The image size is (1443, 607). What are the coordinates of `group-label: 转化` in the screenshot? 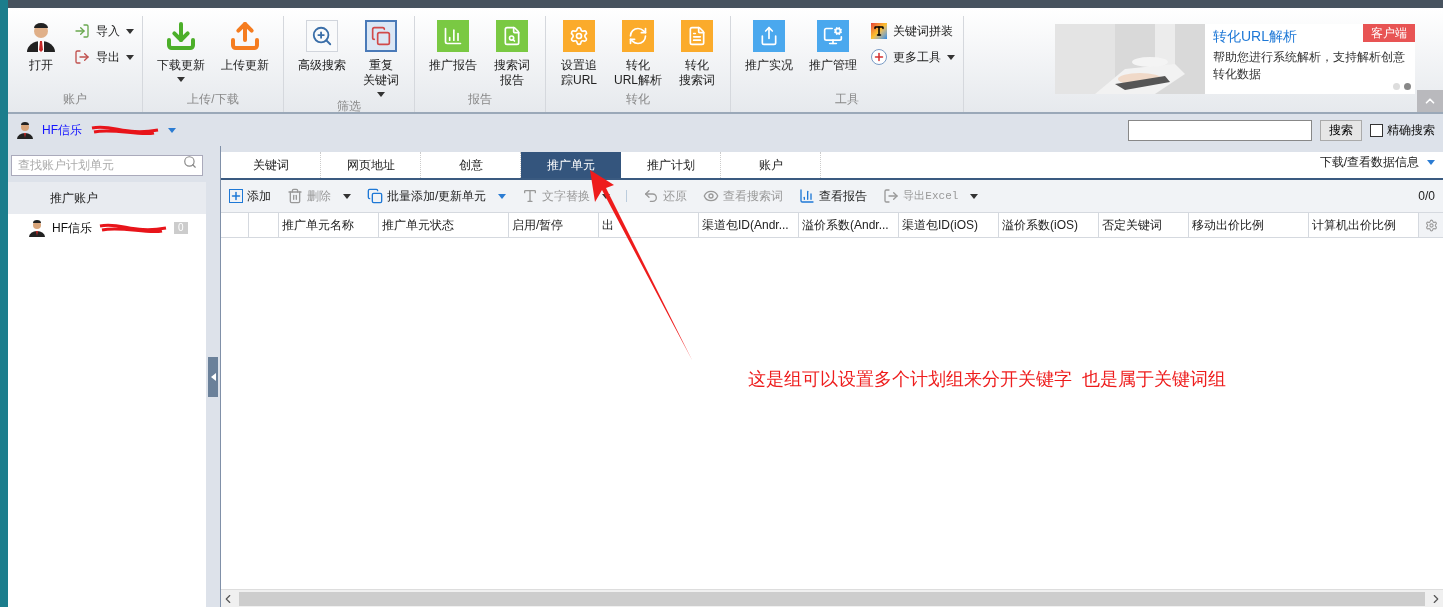 It's located at (638, 99).